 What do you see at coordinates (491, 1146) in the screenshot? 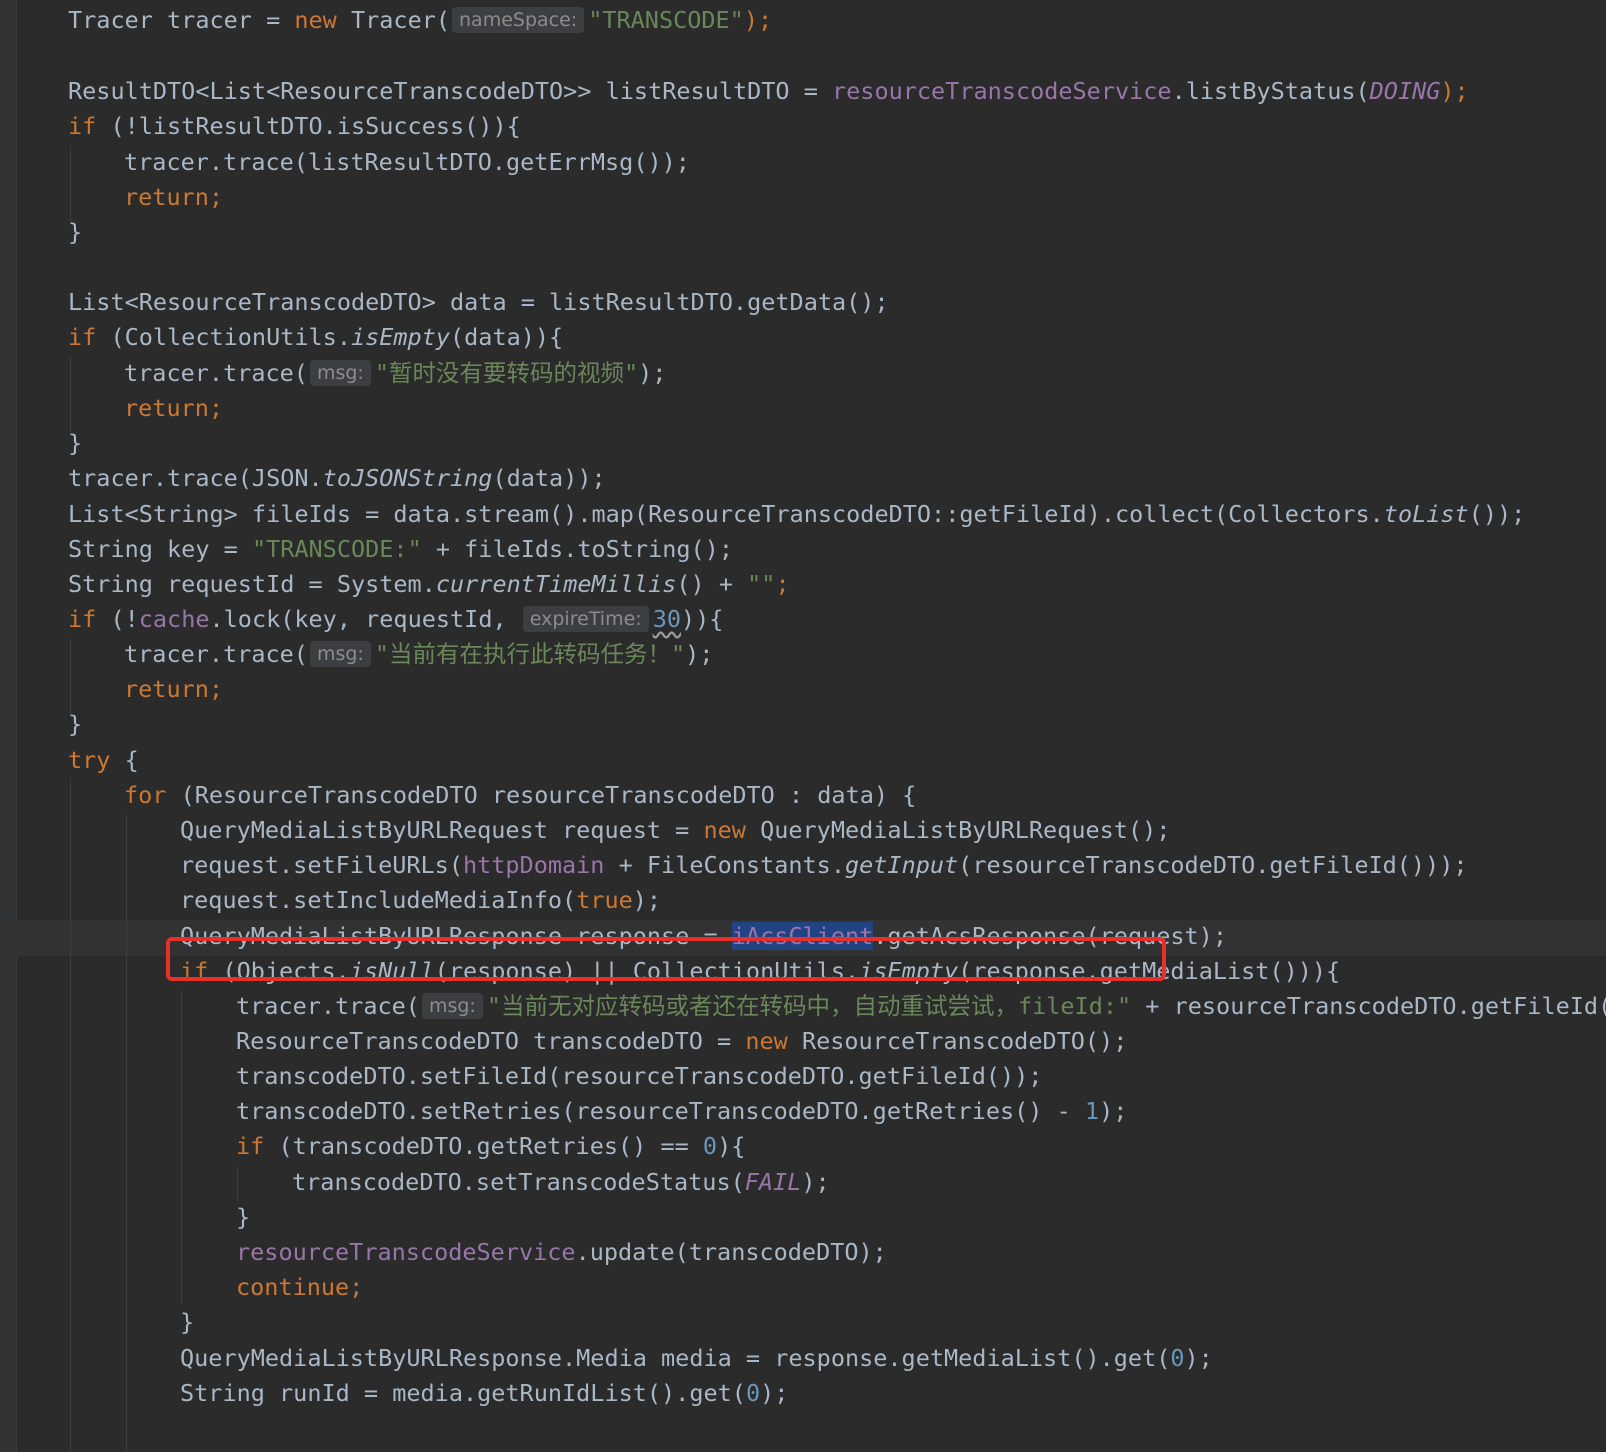
I see `code-line: if (transcodeDTO.getRetries() == 0){` at bounding box center [491, 1146].